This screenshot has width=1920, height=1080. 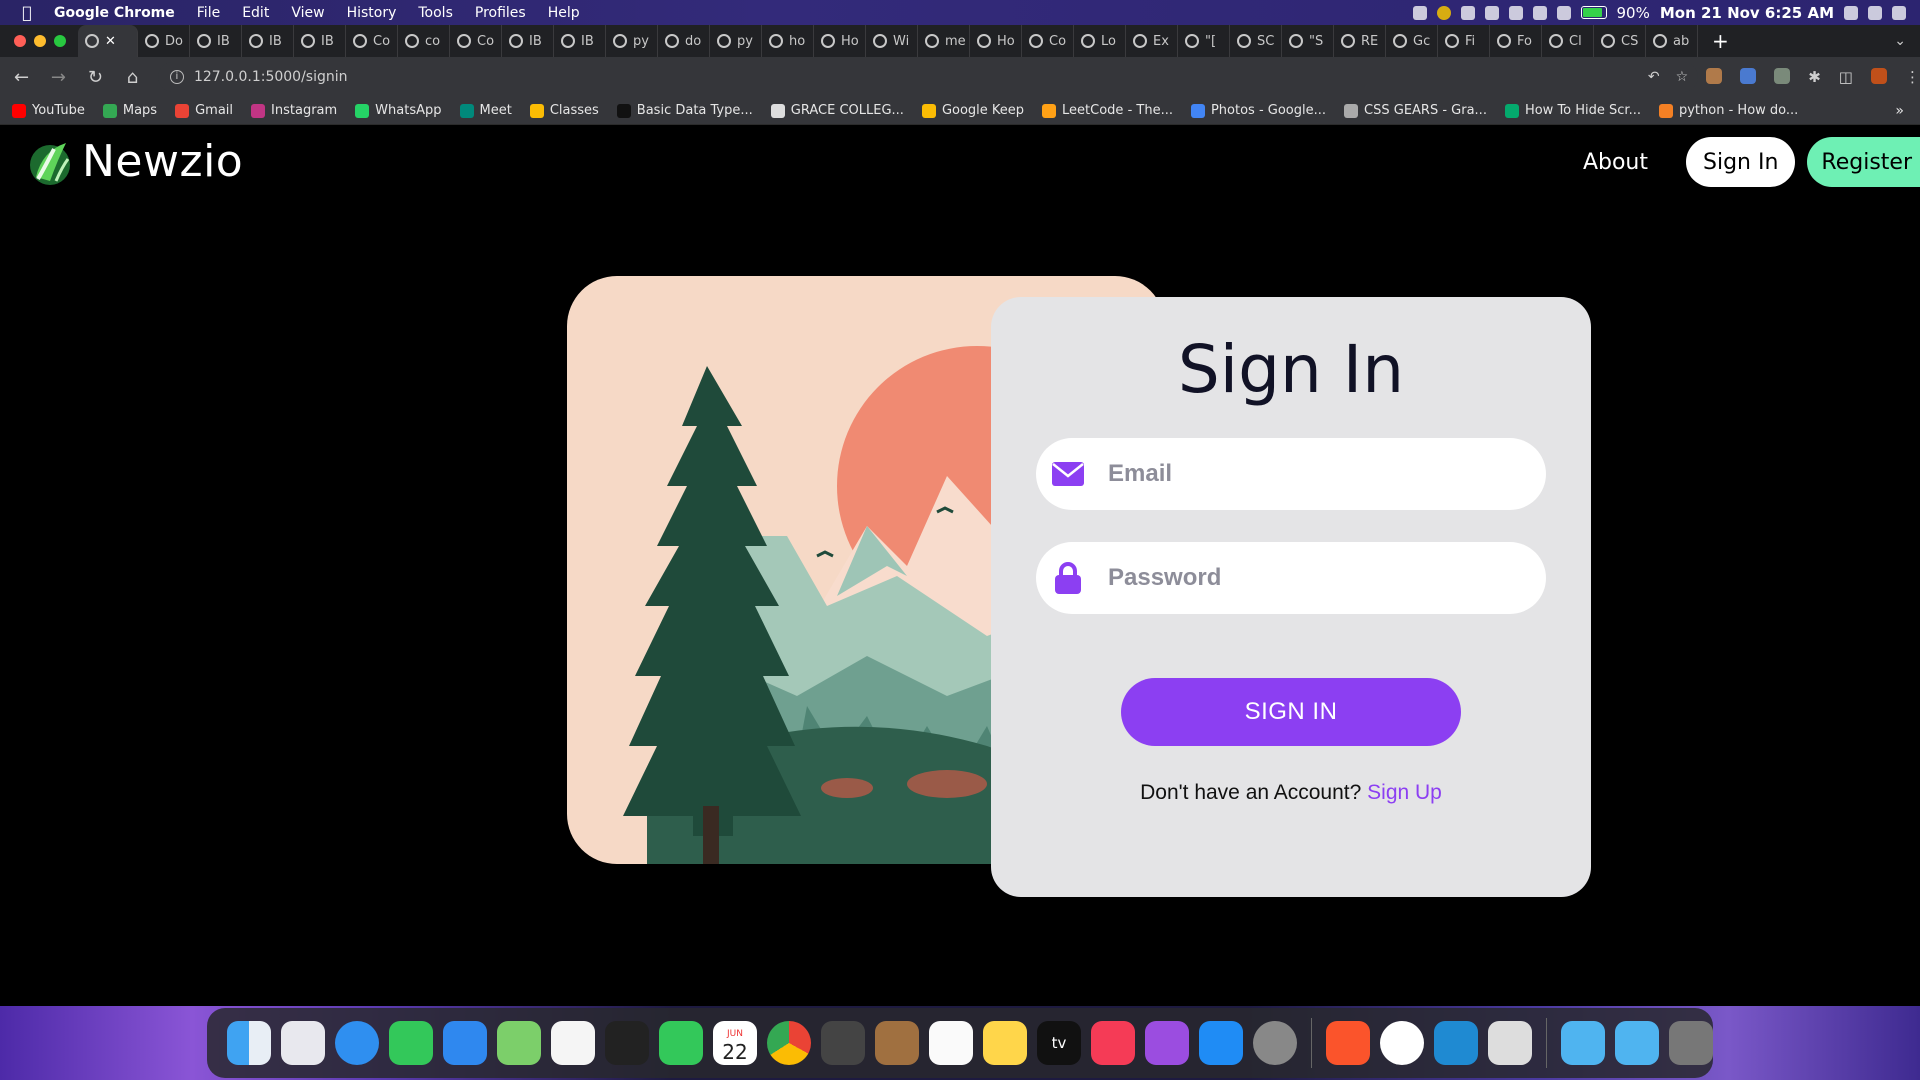 What do you see at coordinates (1846, 77) in the screenshot?
I see `side-panel-icon: ◫` at bounding box center [1846, 77].